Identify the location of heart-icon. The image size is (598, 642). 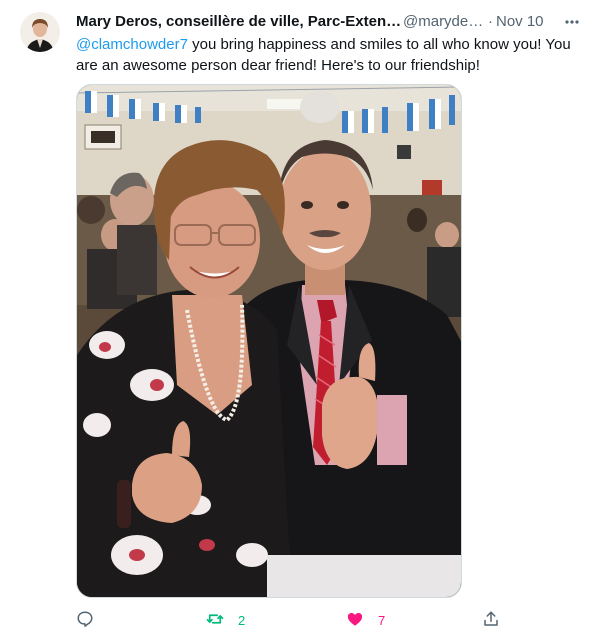
(355, 620).